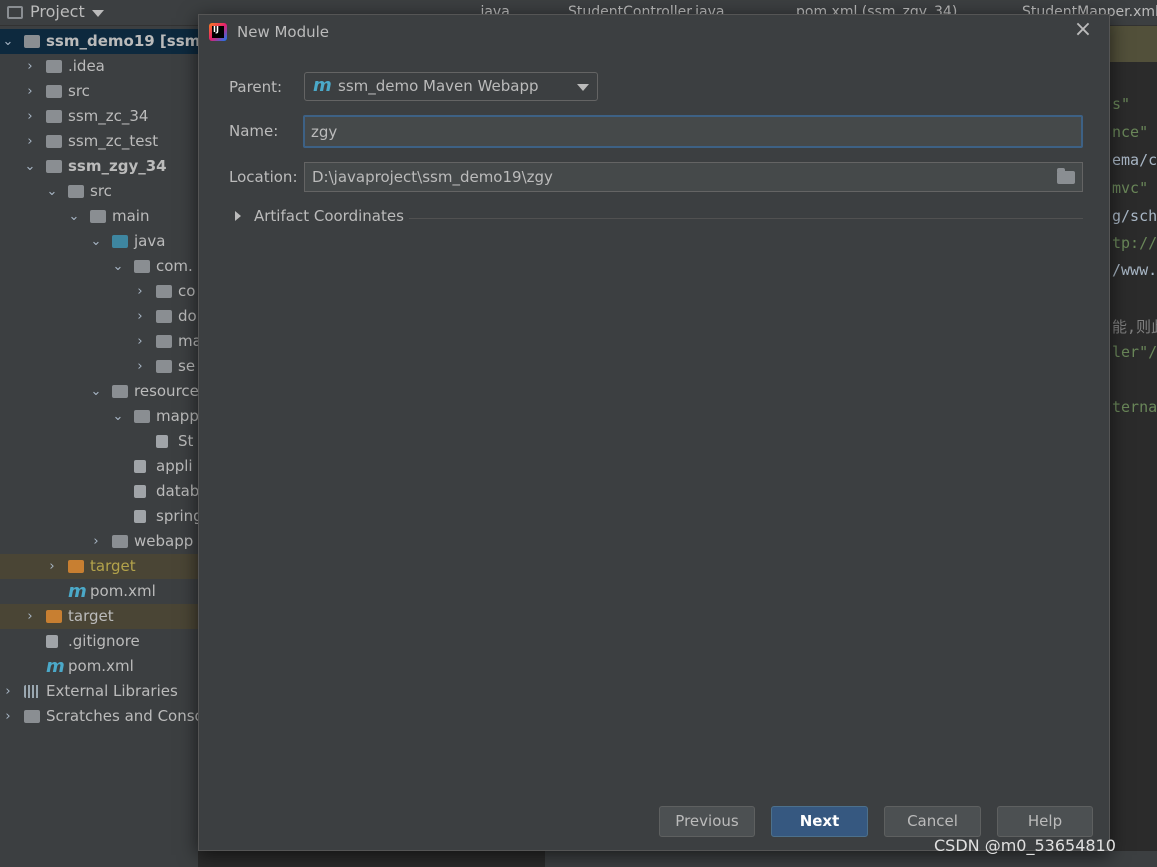  What do you see at coordinates (99, 141) in the screenshot?
I see `tree-item: › ssm_zc_test` at bounding box center [99, 141].